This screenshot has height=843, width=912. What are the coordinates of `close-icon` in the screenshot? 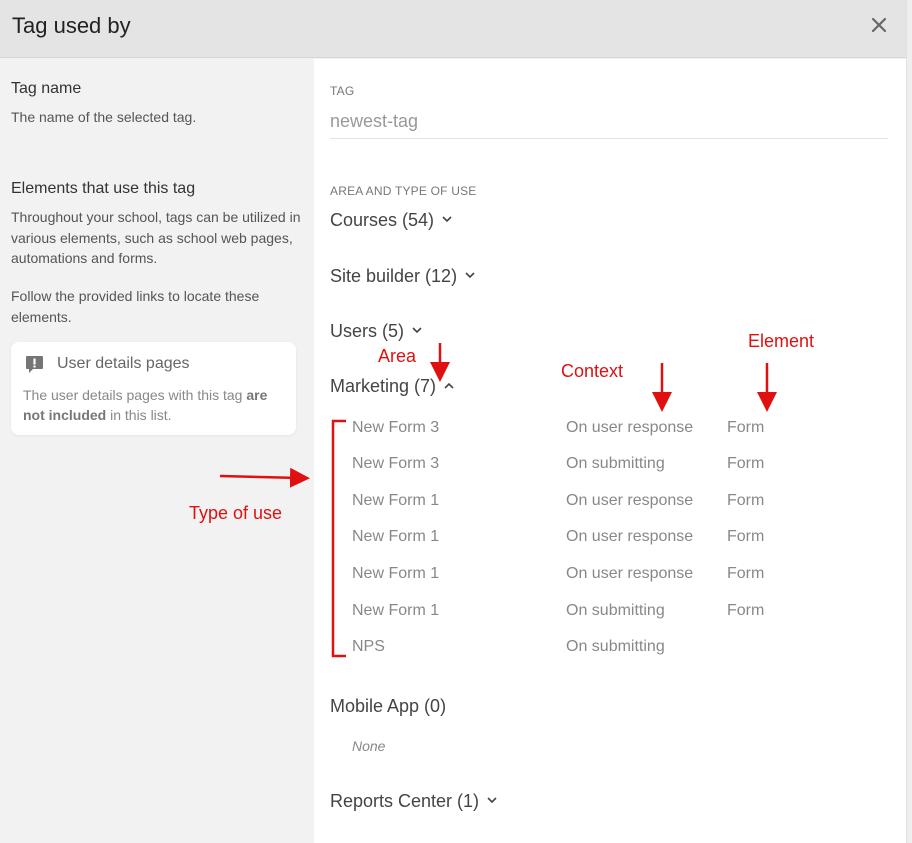 It's located at (879, 25).